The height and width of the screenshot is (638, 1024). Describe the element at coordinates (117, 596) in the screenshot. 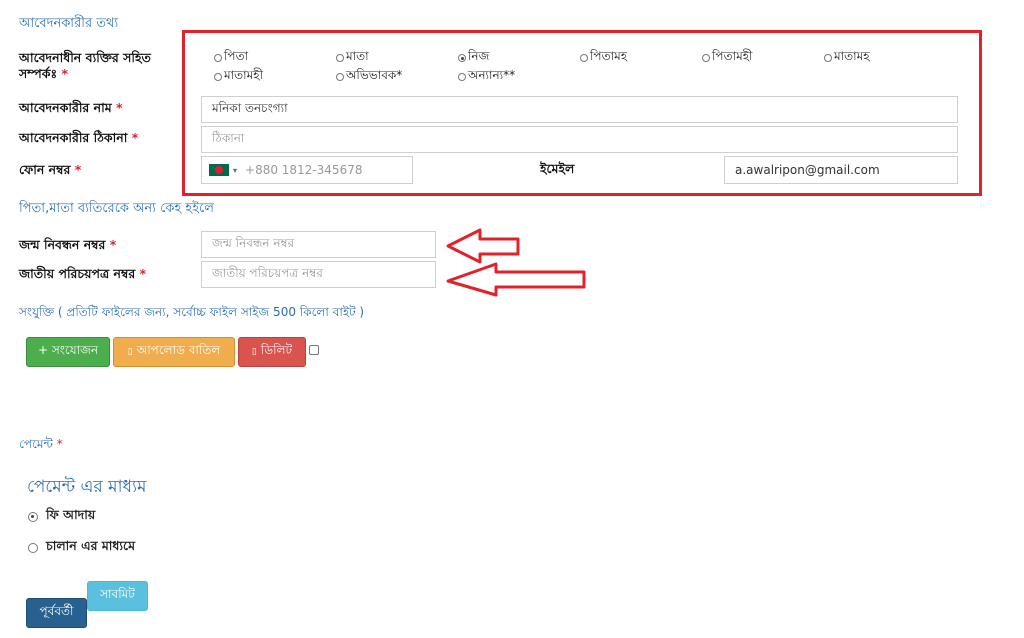

I see `submit-button: সাবমিট` at that location.